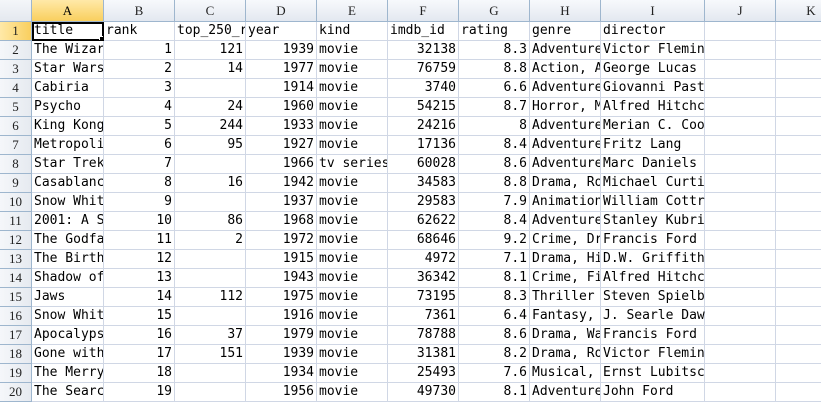  I want to click on cell-D5: 1960, so click(281, 107).